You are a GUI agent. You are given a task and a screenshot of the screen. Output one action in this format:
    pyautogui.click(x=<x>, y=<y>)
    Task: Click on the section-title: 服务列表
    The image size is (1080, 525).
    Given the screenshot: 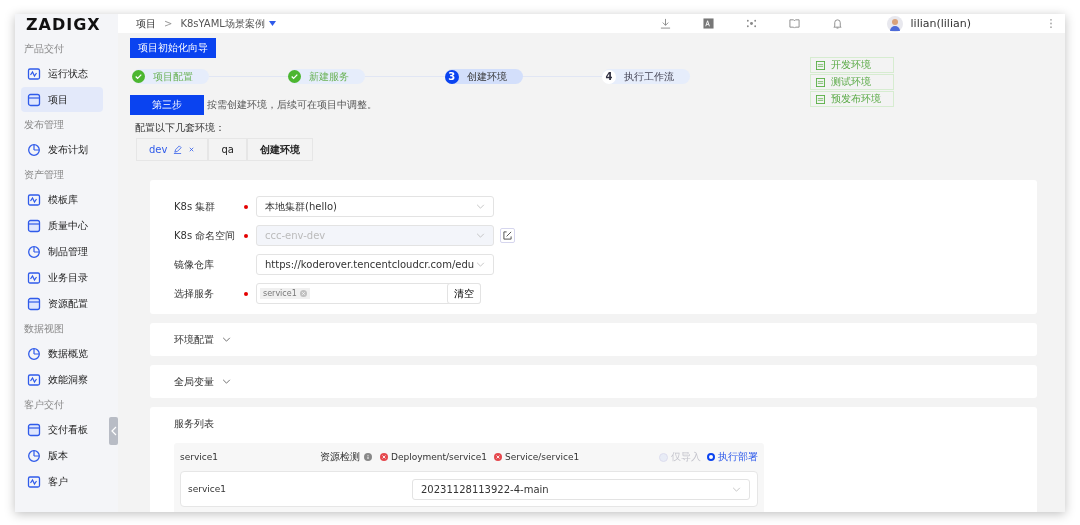 What is the action you would take?
    pyautogui.click(x=194, y=424)
    